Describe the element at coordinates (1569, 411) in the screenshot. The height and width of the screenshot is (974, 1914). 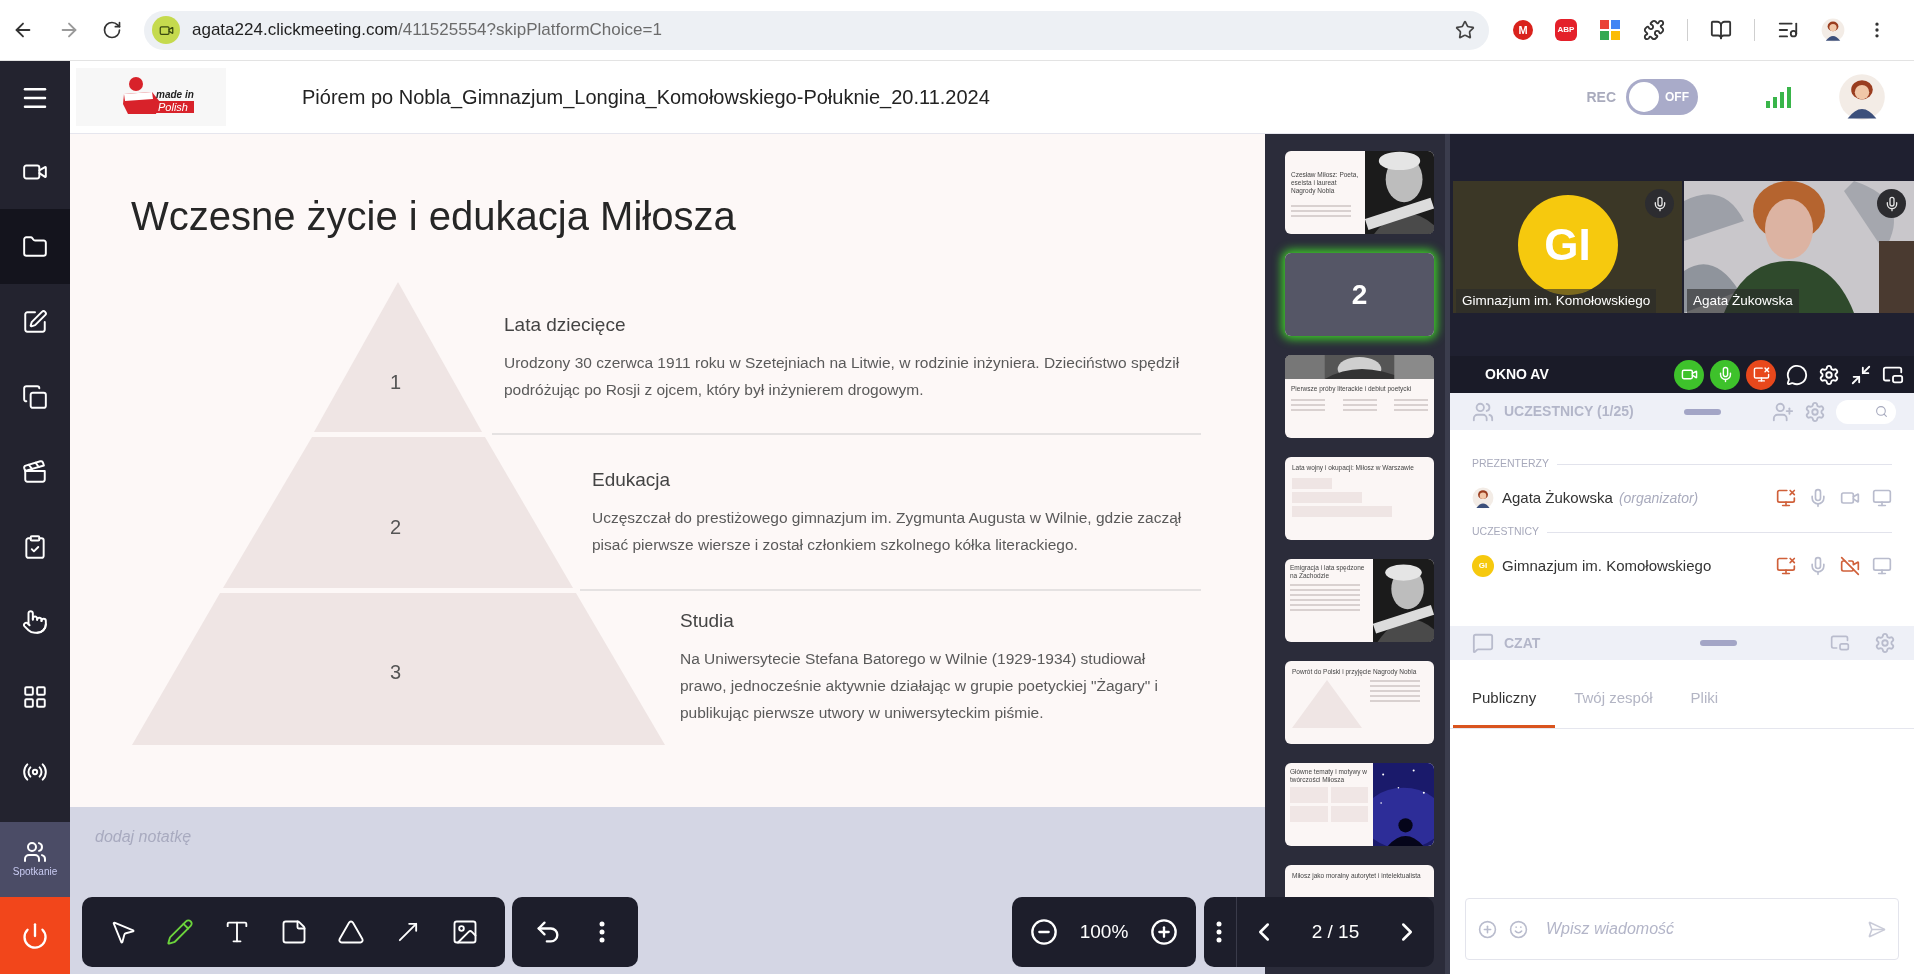
I see `participants-title: UCZESTNICY (1/25)` at that location.